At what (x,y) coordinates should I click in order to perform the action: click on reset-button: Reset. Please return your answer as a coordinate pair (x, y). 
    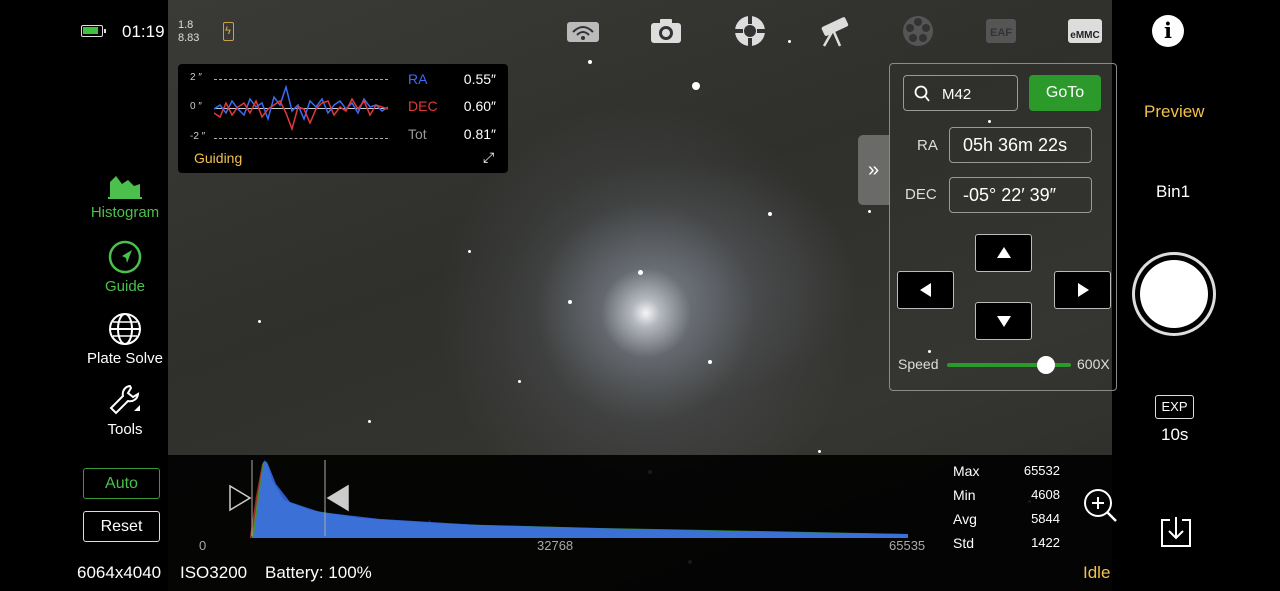
    Looking at the image, I should click on (121, 526).